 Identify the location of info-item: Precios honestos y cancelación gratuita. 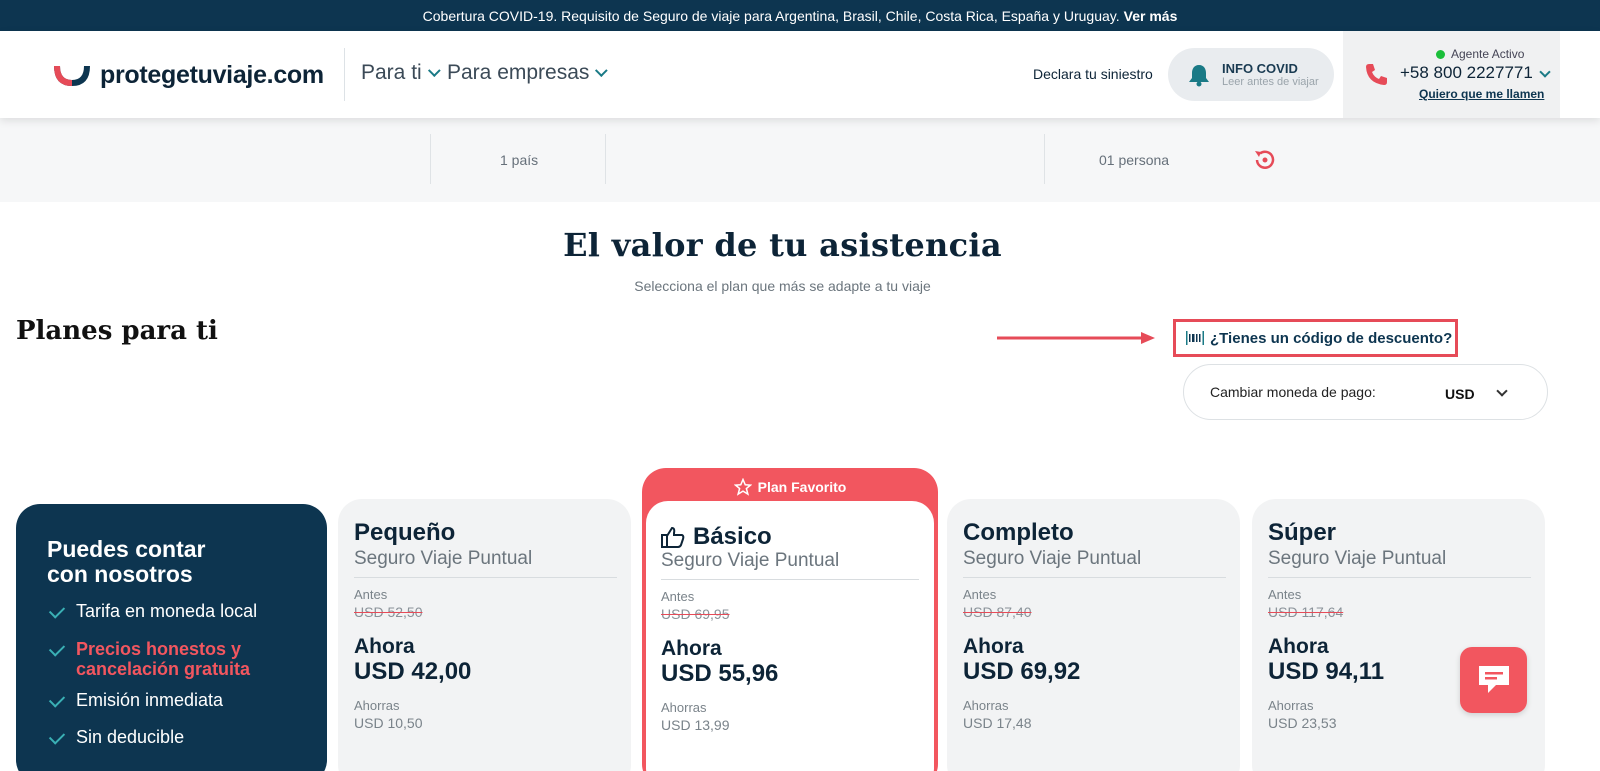
(174, 659).